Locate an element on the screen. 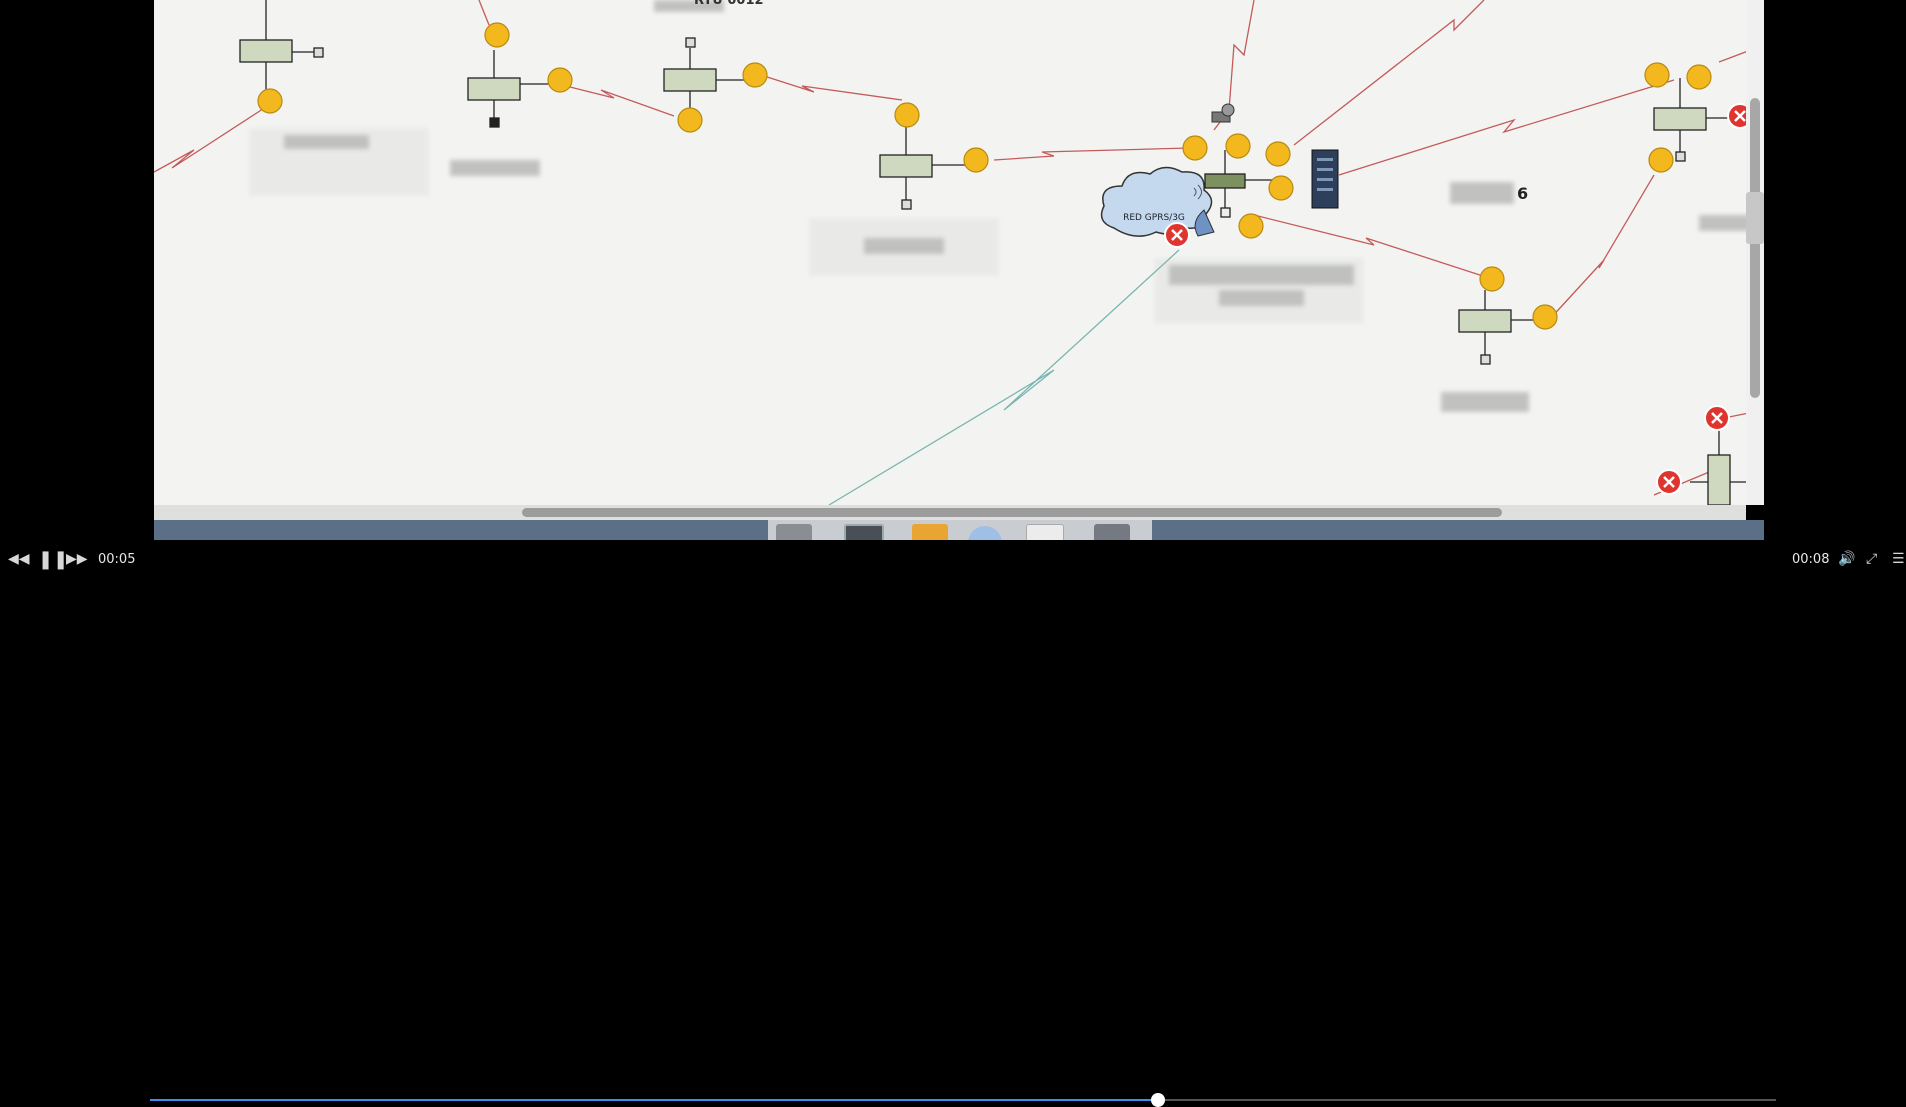 This screenshot has height=1107, width=1906. network-icon is located at coordinates (794, 532).